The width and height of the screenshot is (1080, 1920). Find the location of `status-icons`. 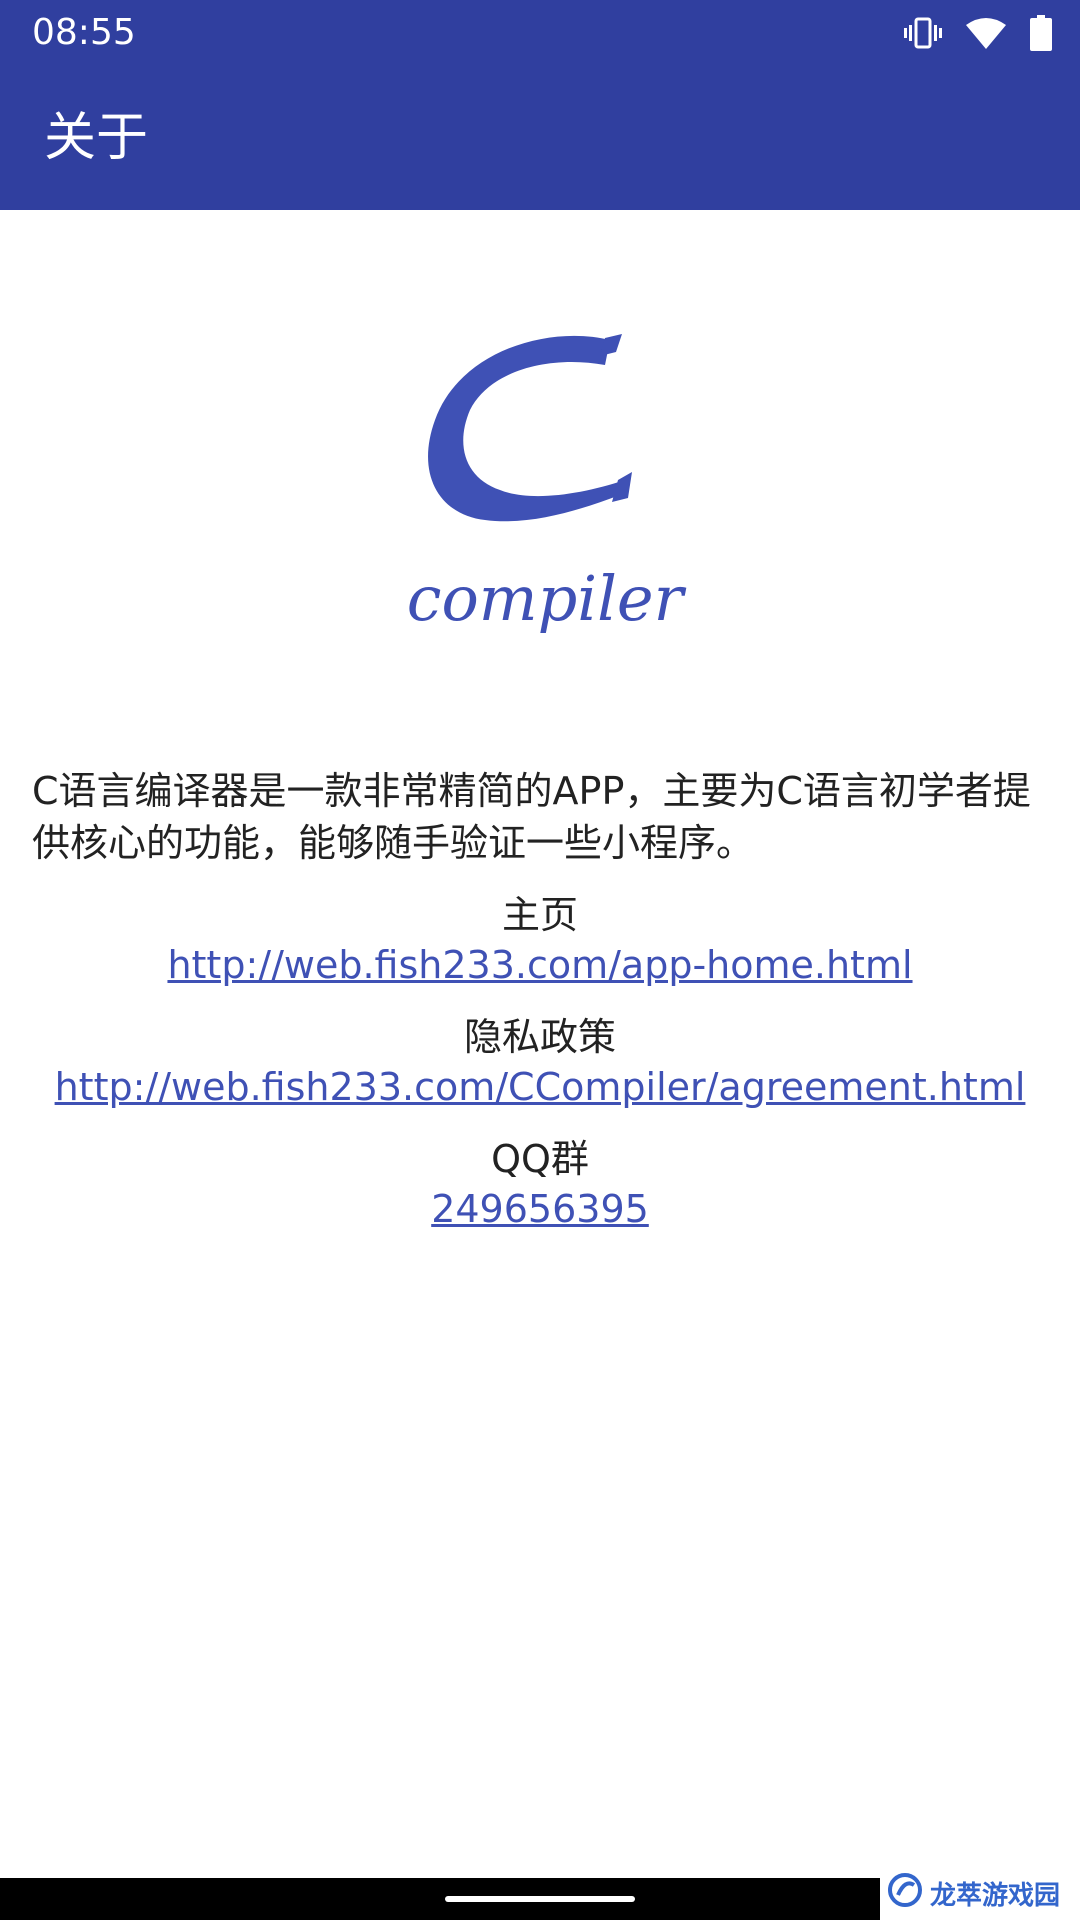

status-icons is located at coordinates (978, 33).